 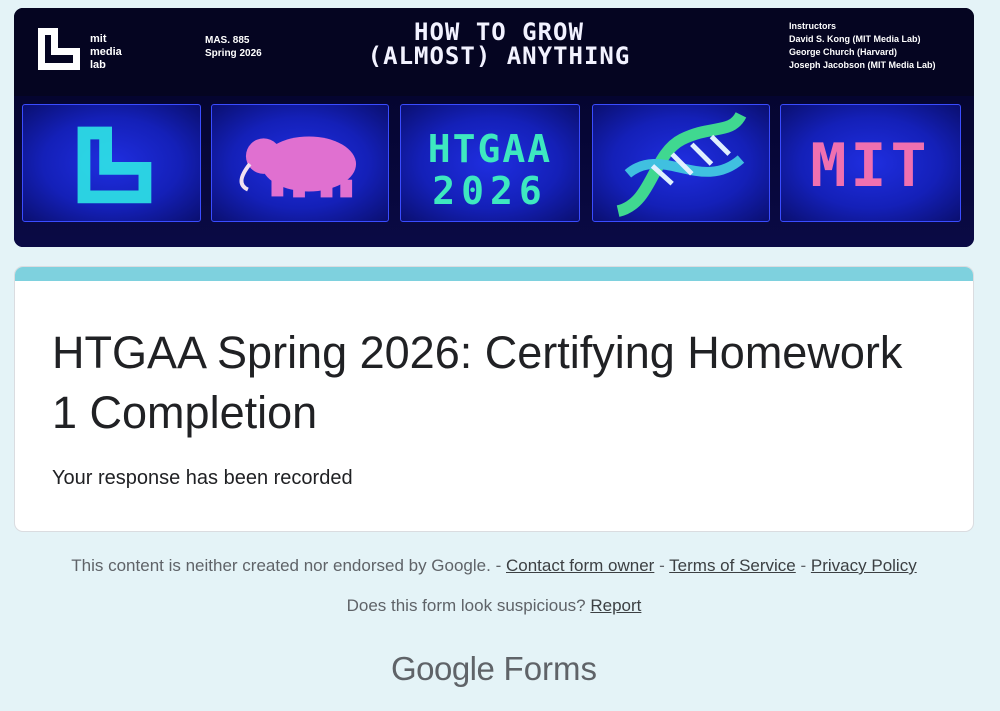 What do you see at coordinates (490, 191) in the screenshot?
I see `panel-year-text: 2026` at bounding box center [490, 191].